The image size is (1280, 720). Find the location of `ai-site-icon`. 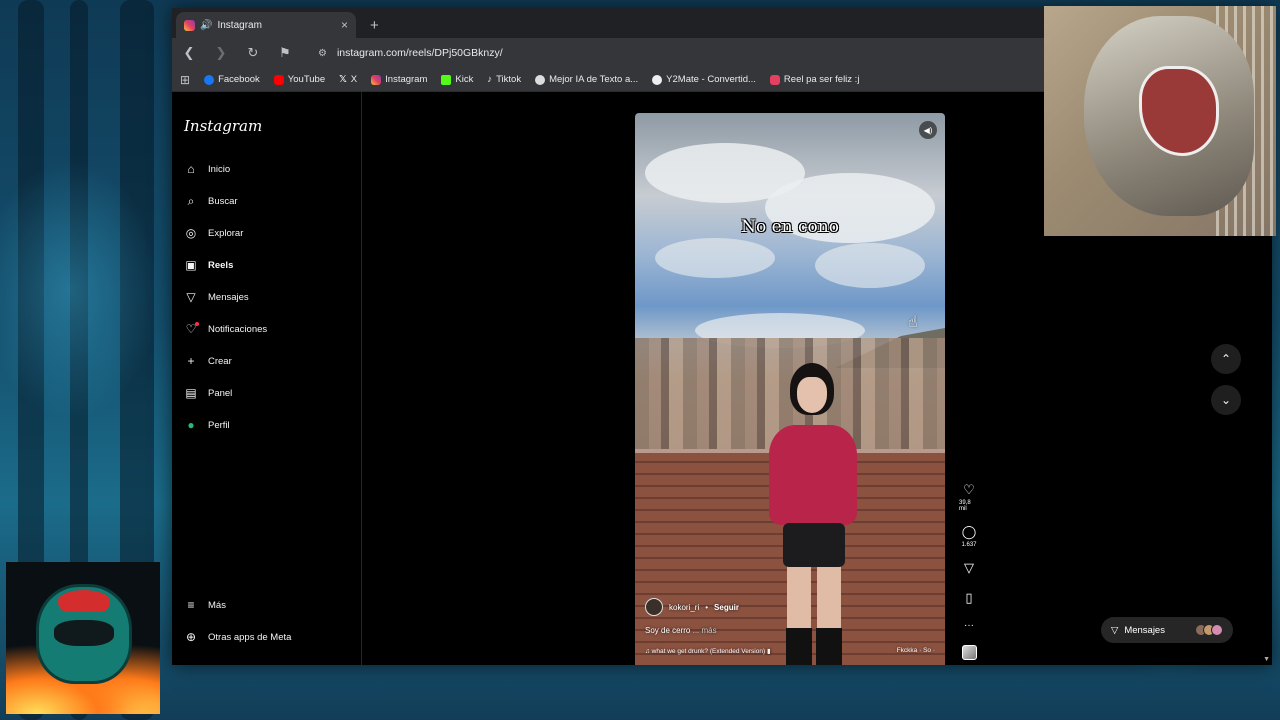

ai-site-icon is located at coordinates (540, 79).